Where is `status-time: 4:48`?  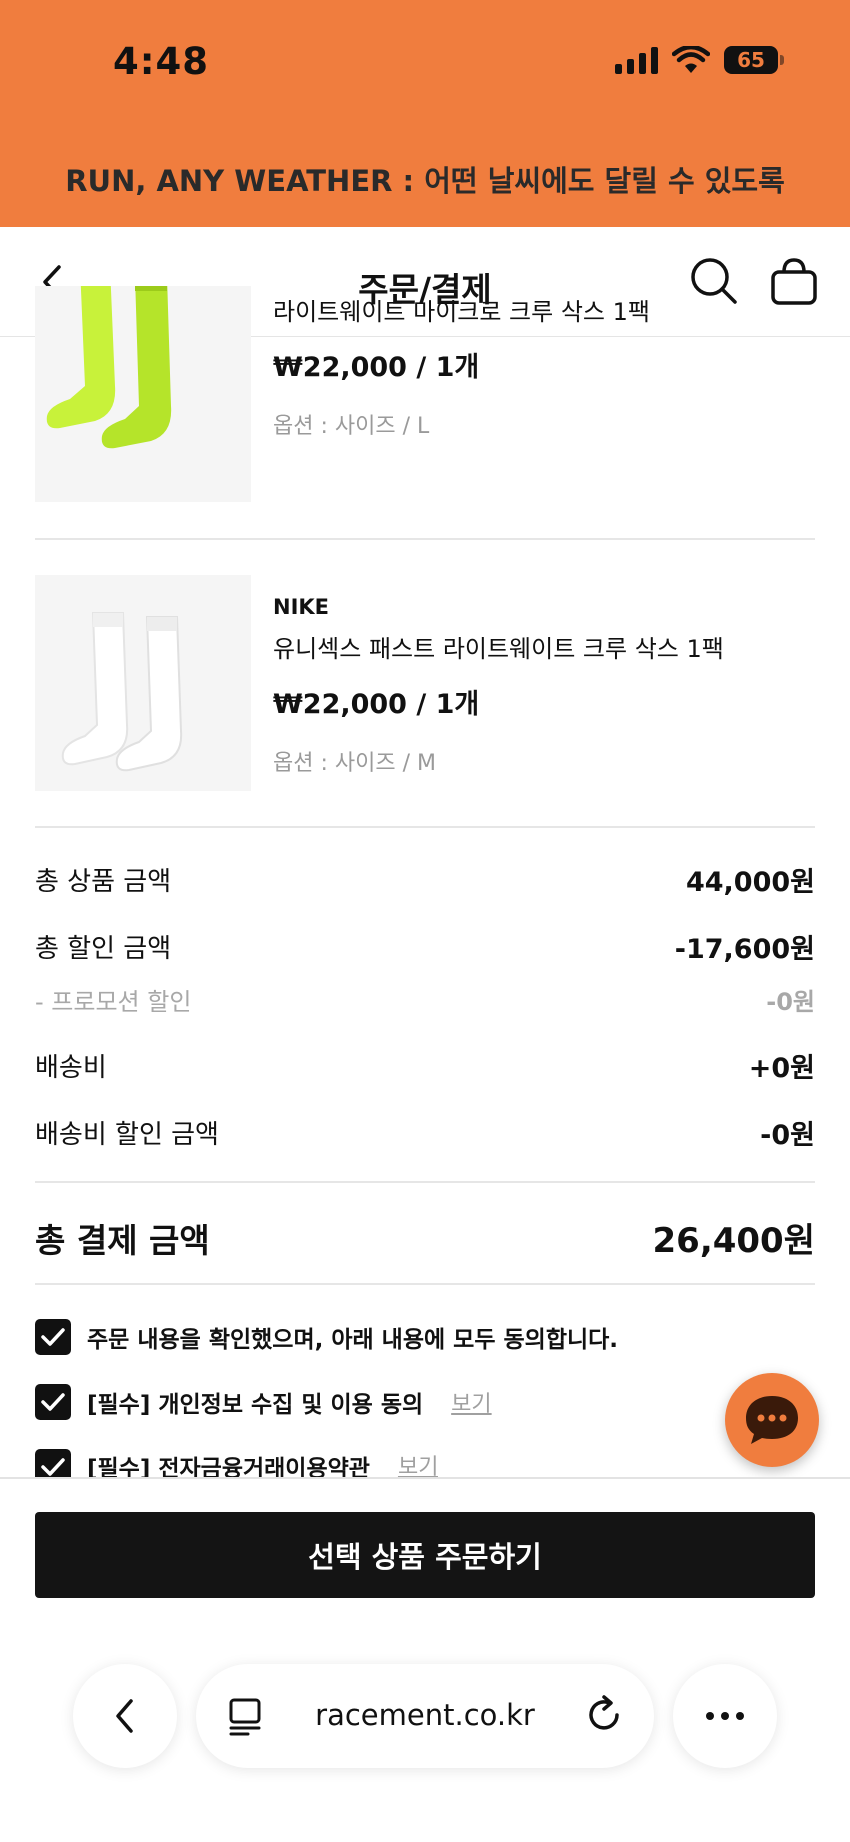
status-time: 4:48 is located at coordinates (161, 61).